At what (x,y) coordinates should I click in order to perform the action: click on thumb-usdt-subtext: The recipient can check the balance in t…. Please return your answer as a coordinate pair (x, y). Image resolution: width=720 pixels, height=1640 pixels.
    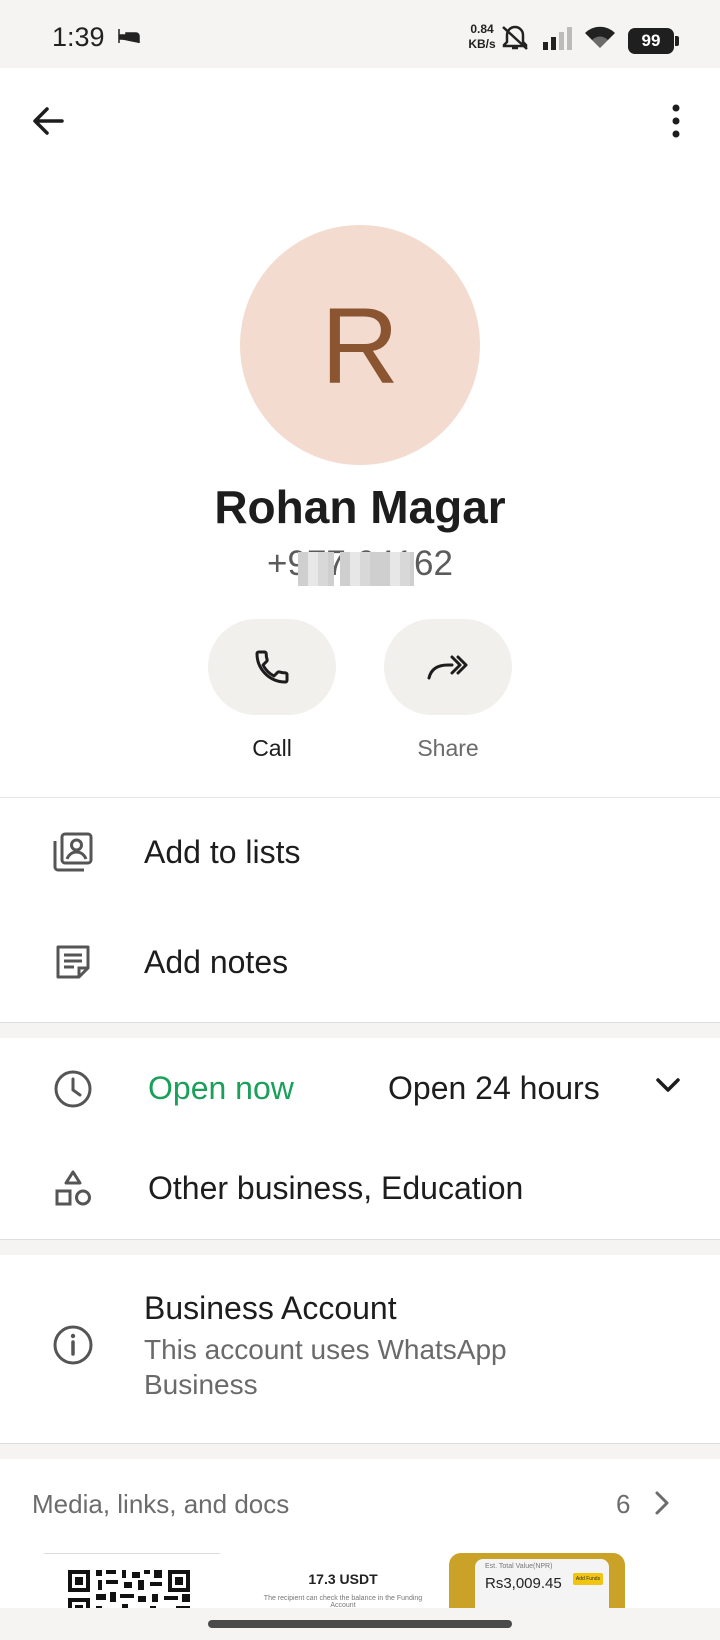
    Looking at the image, I should click on (343, 1601).